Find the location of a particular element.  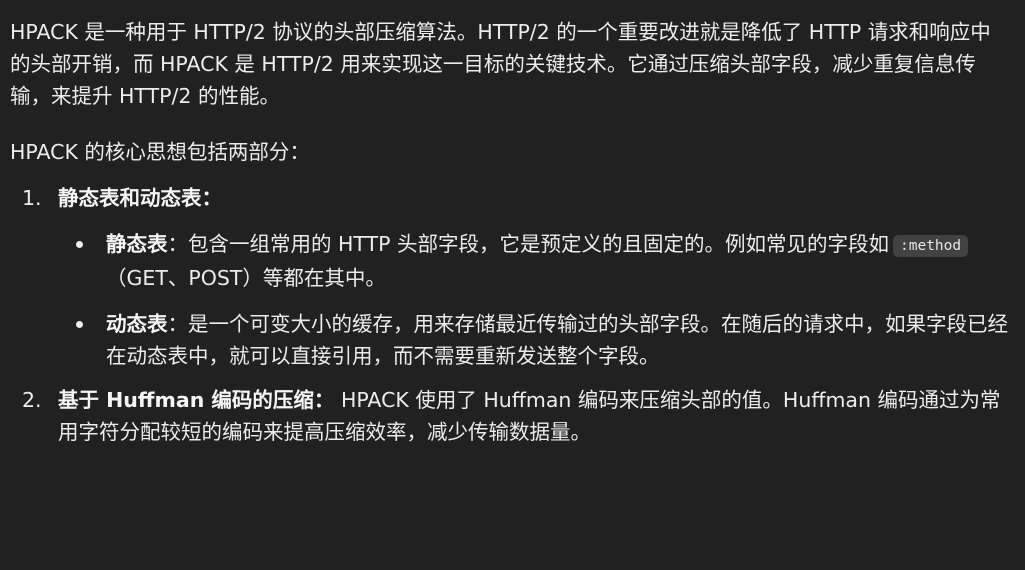

list-number: 2. is located at coordinates (32, 400).